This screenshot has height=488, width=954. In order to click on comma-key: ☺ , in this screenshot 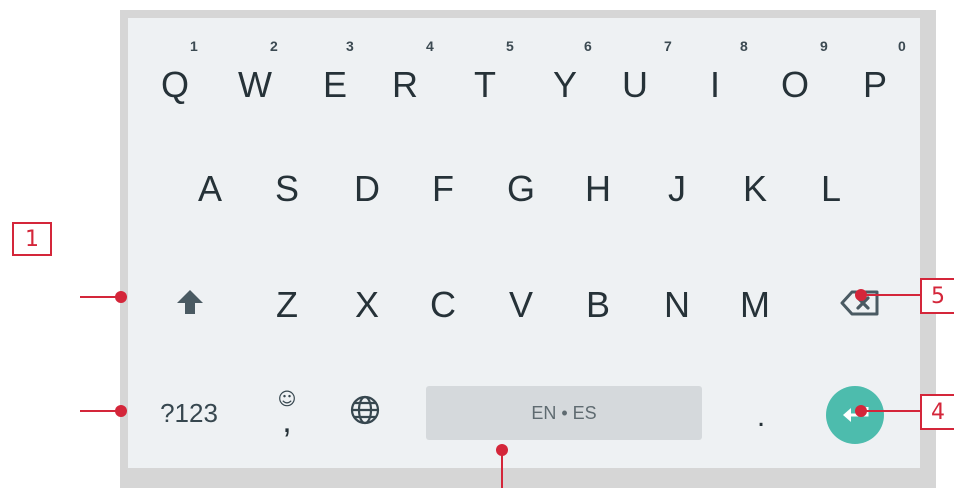, I will do `click(287, 412)`.